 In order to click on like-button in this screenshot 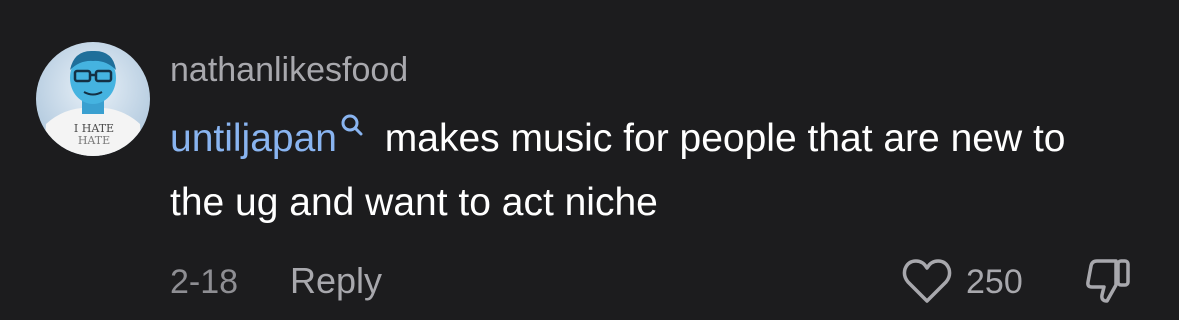, I will do `click(927, 281)`.